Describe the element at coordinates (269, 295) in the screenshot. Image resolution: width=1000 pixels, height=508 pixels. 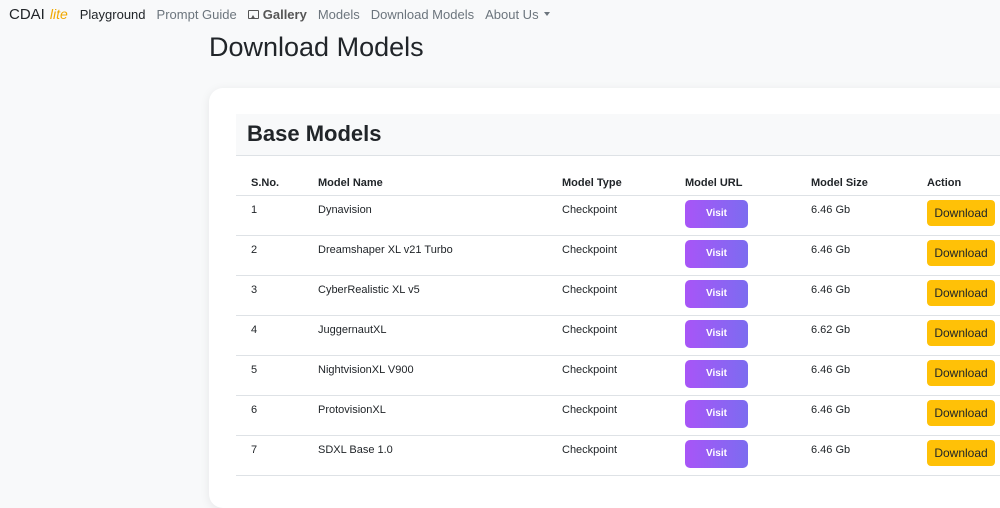
I see `cell-sno: 3` at that location.